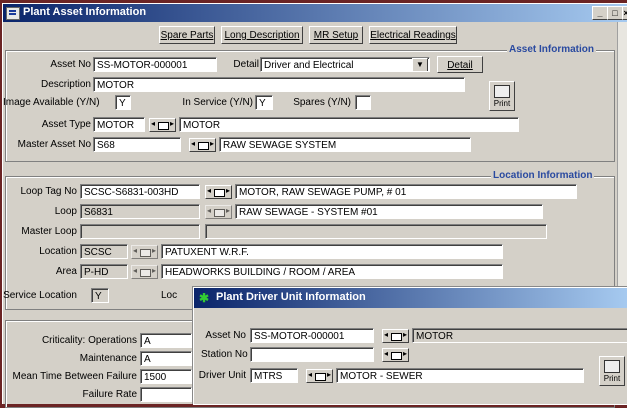  What do you see at coordinates (246, 64) in the screenshot?
I see `detail-label: Detail` at bounding box center [246, 64].